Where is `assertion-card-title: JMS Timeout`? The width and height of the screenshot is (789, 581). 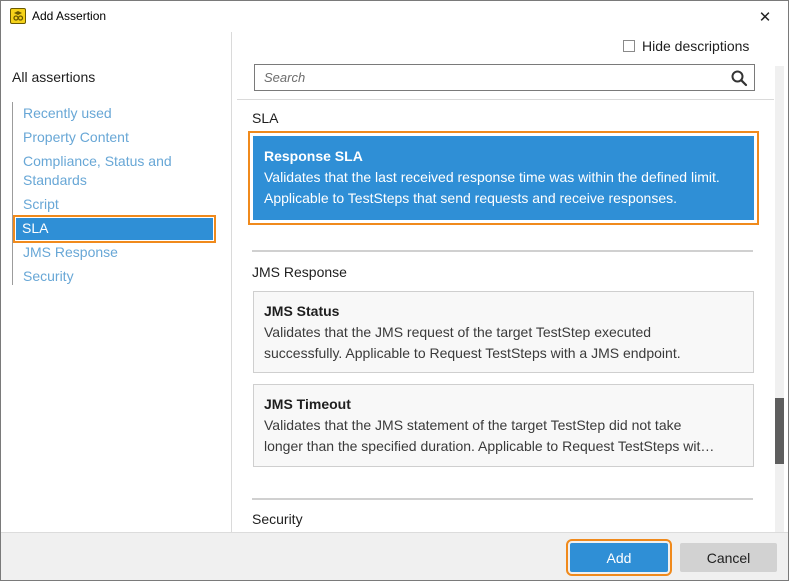
assertion-card-title: JMS Timeout is located at coordinates (307, 404).